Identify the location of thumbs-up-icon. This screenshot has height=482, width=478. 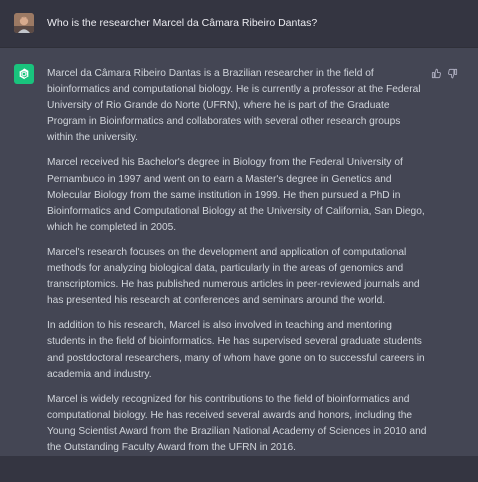
(436, 73).